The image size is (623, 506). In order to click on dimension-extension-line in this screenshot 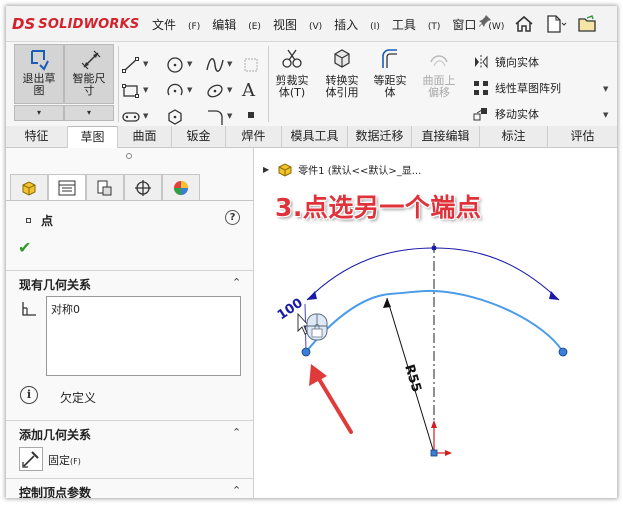, I will do `click(305, 327)`.